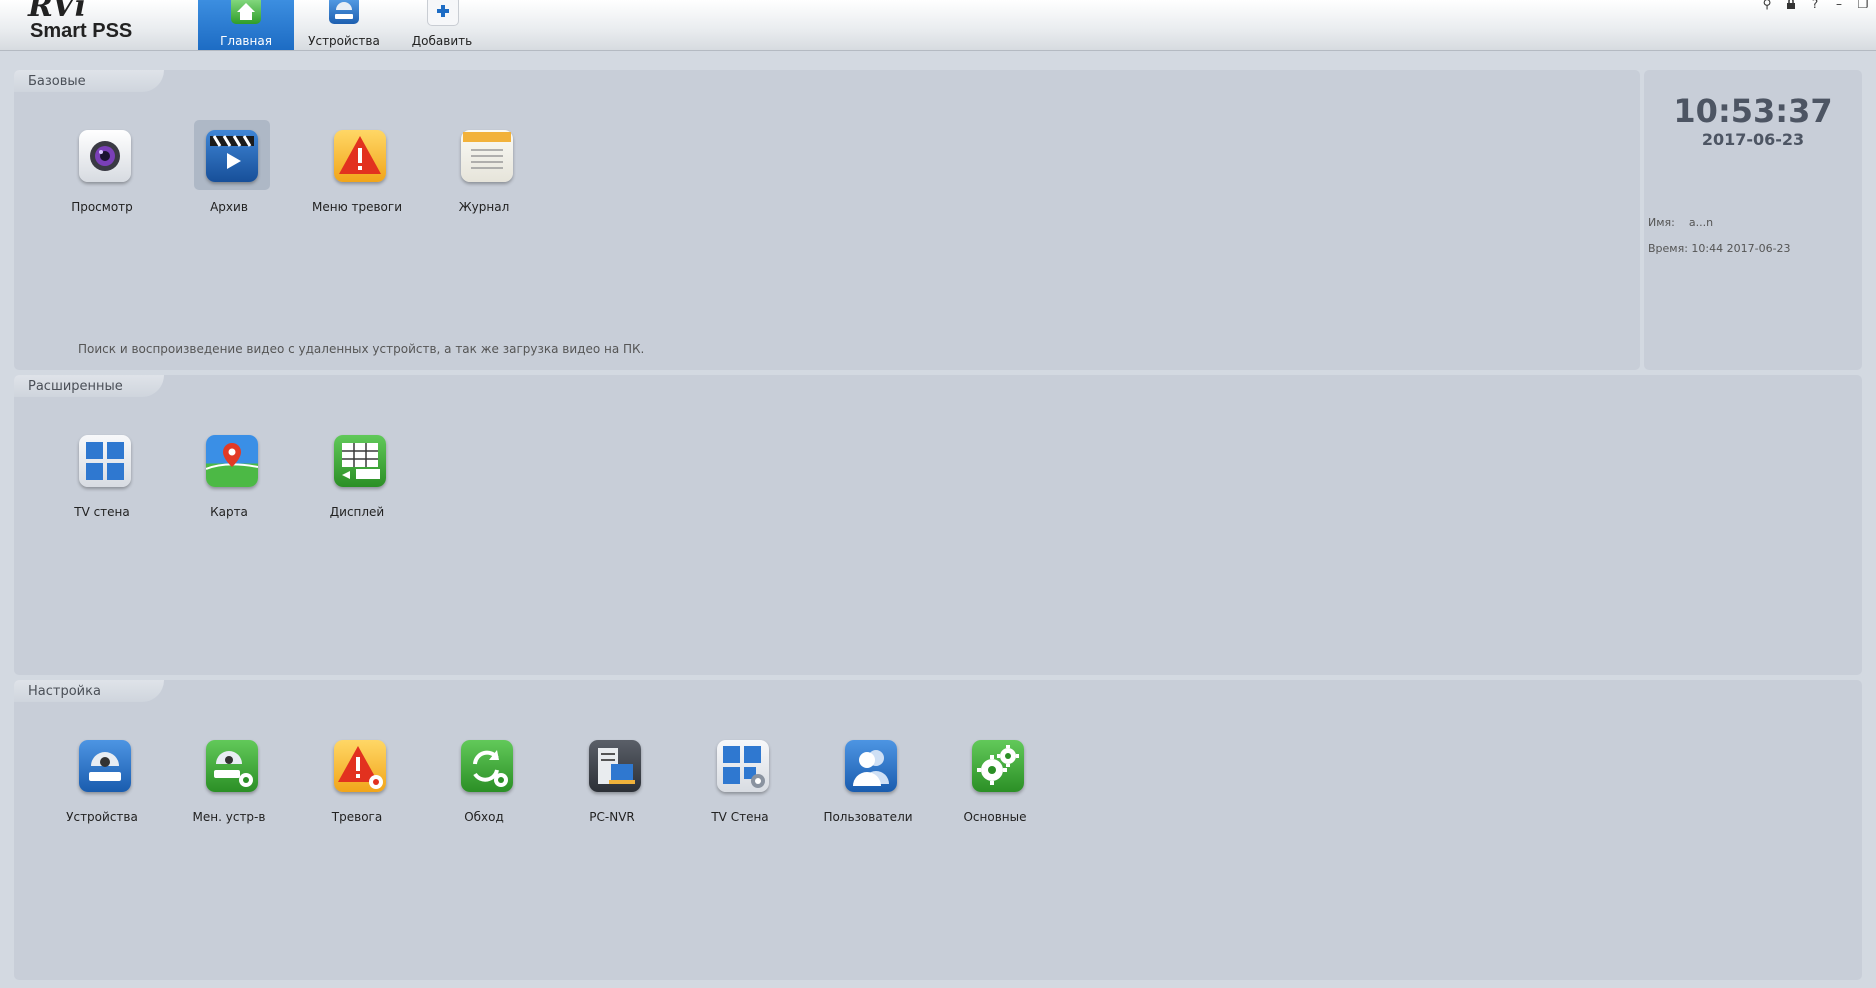  I want to click on user-name-row: Имя: a...n, so click(1680, 222).